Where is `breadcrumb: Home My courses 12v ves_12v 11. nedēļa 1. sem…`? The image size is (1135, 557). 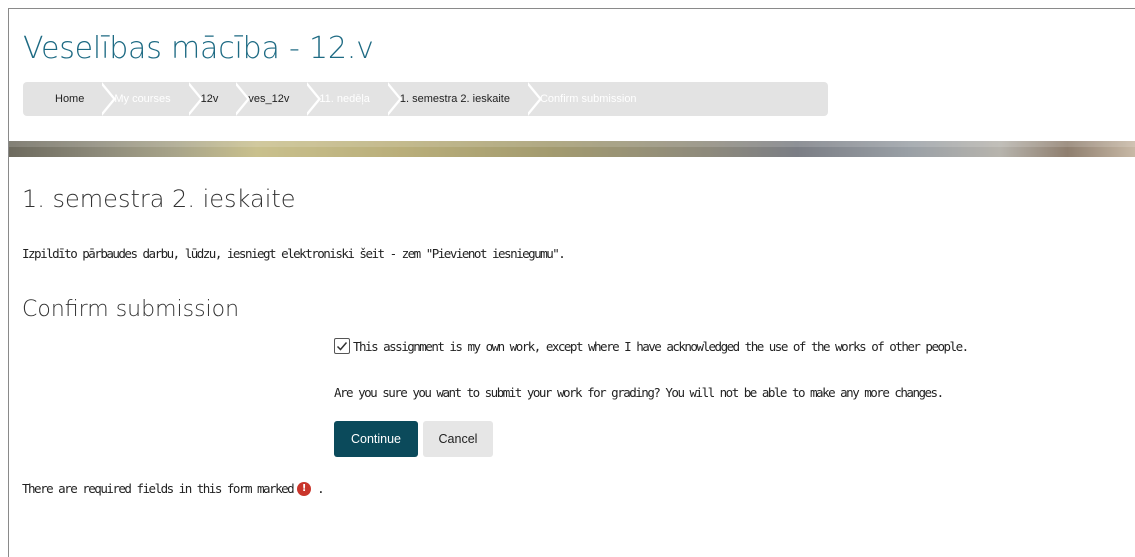 breadcrumb: Home My courses 12v ves_12v 11. nedēļa 1. sem… is located at coordinates (425, 99).